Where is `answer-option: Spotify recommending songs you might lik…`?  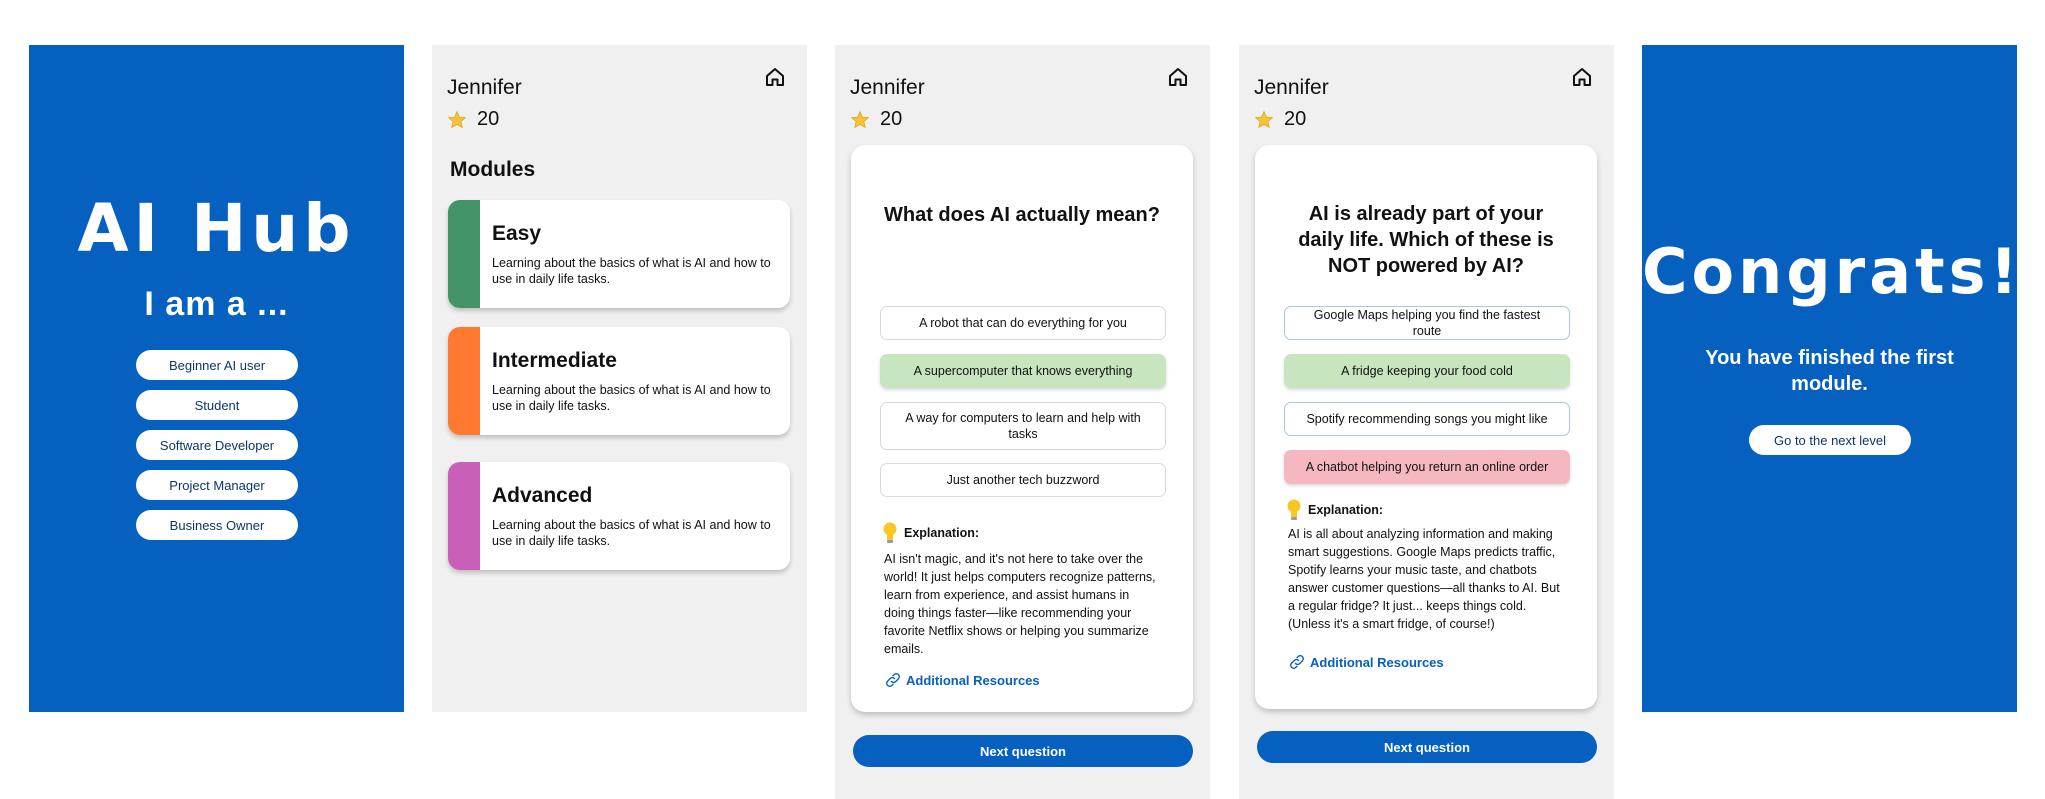
answer-option: Spotify recommending songs you might lik… is located at coordinates (1427, 419).